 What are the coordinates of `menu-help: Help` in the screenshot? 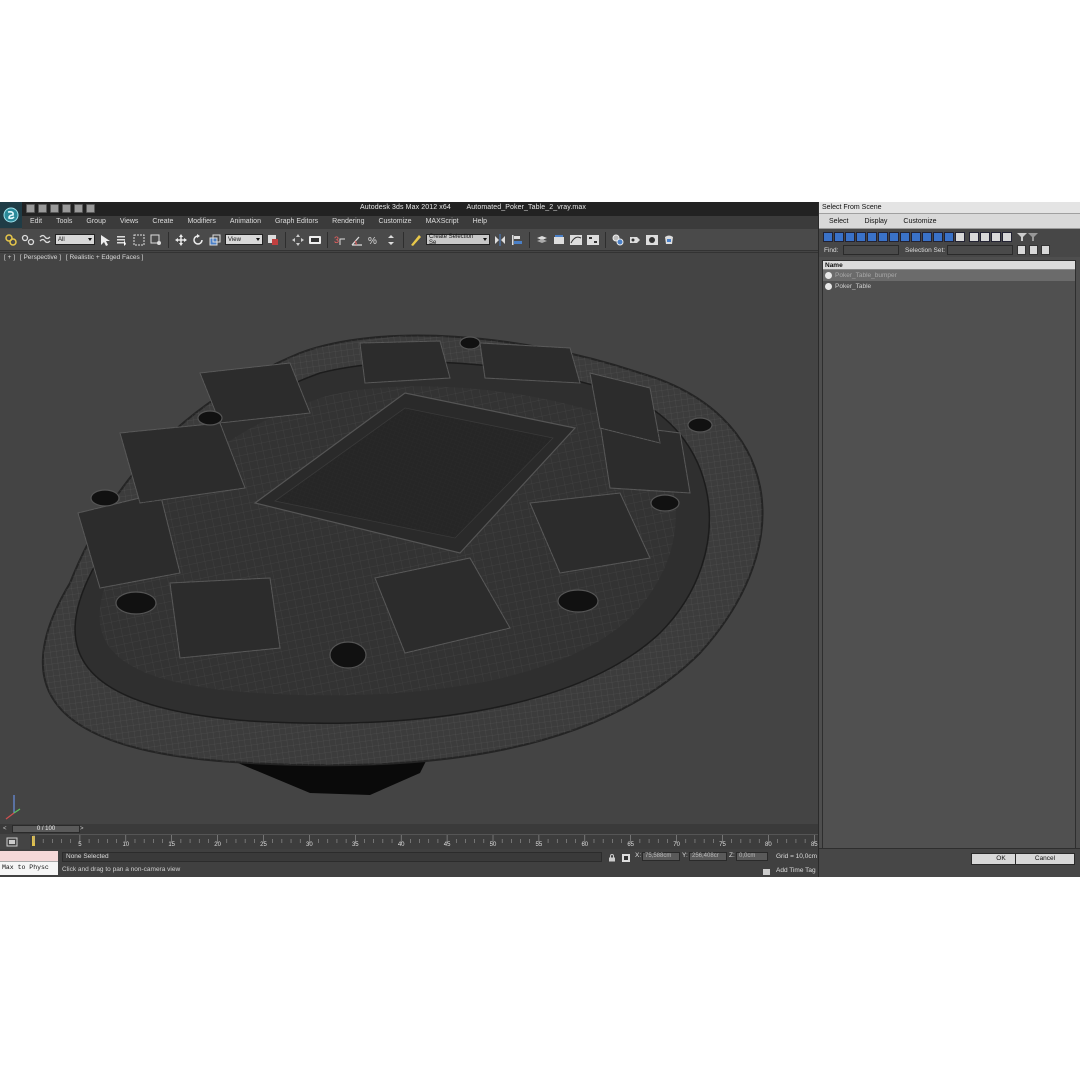 It's located at (479, 222).